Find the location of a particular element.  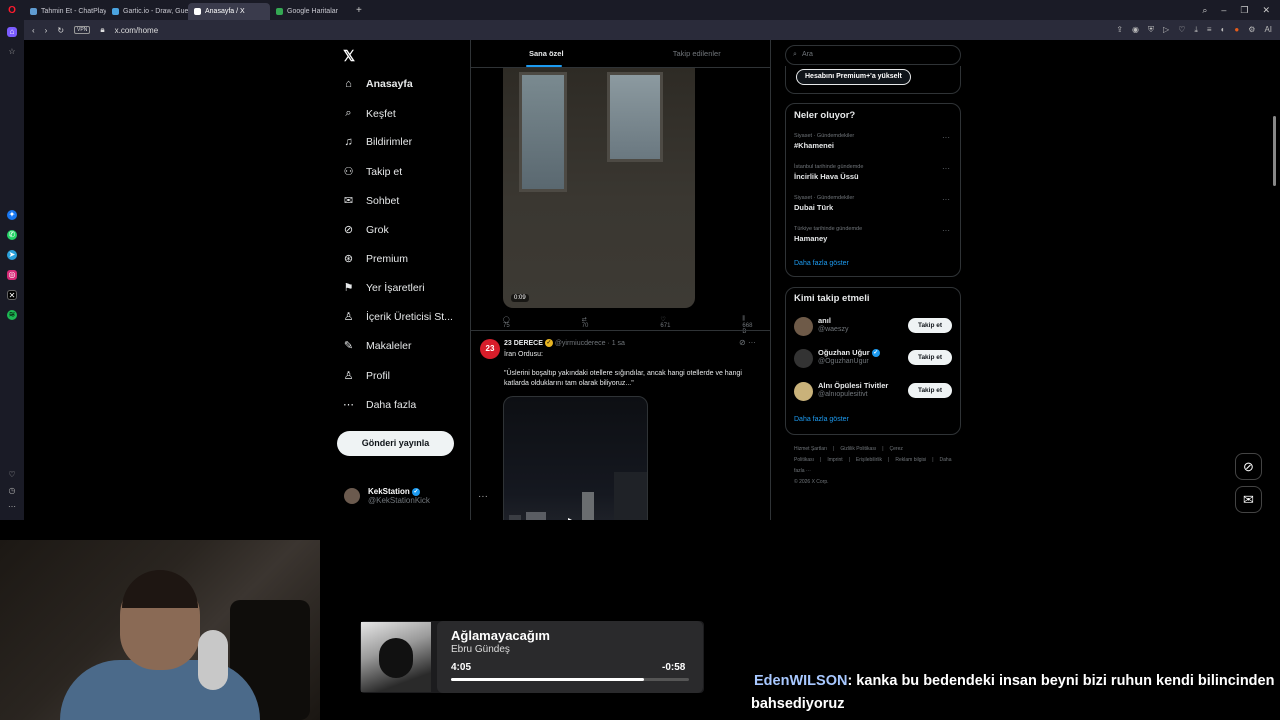

star-icon: ☆ is located at coordinates (12, 52).